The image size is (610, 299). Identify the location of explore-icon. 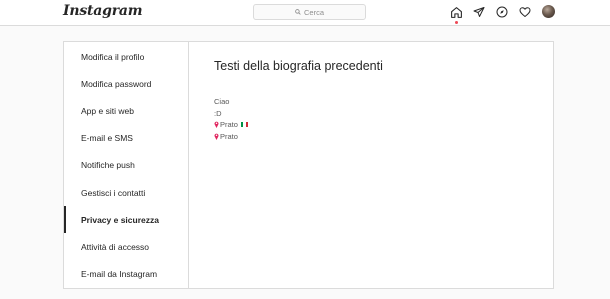
(502, 12).